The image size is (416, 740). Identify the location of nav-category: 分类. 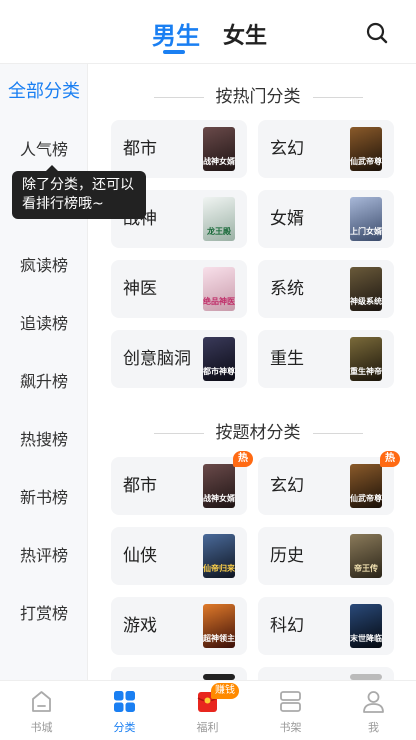
(124, 710).